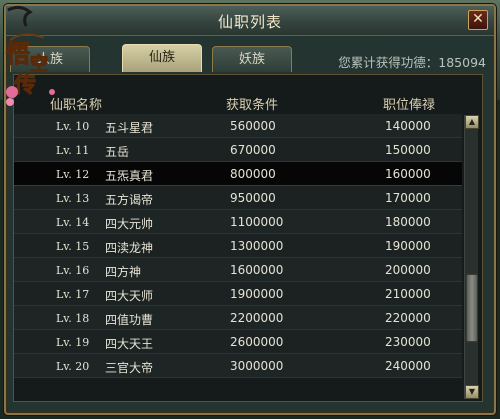  I want to click on close-button: ✕, so click(478, 20).